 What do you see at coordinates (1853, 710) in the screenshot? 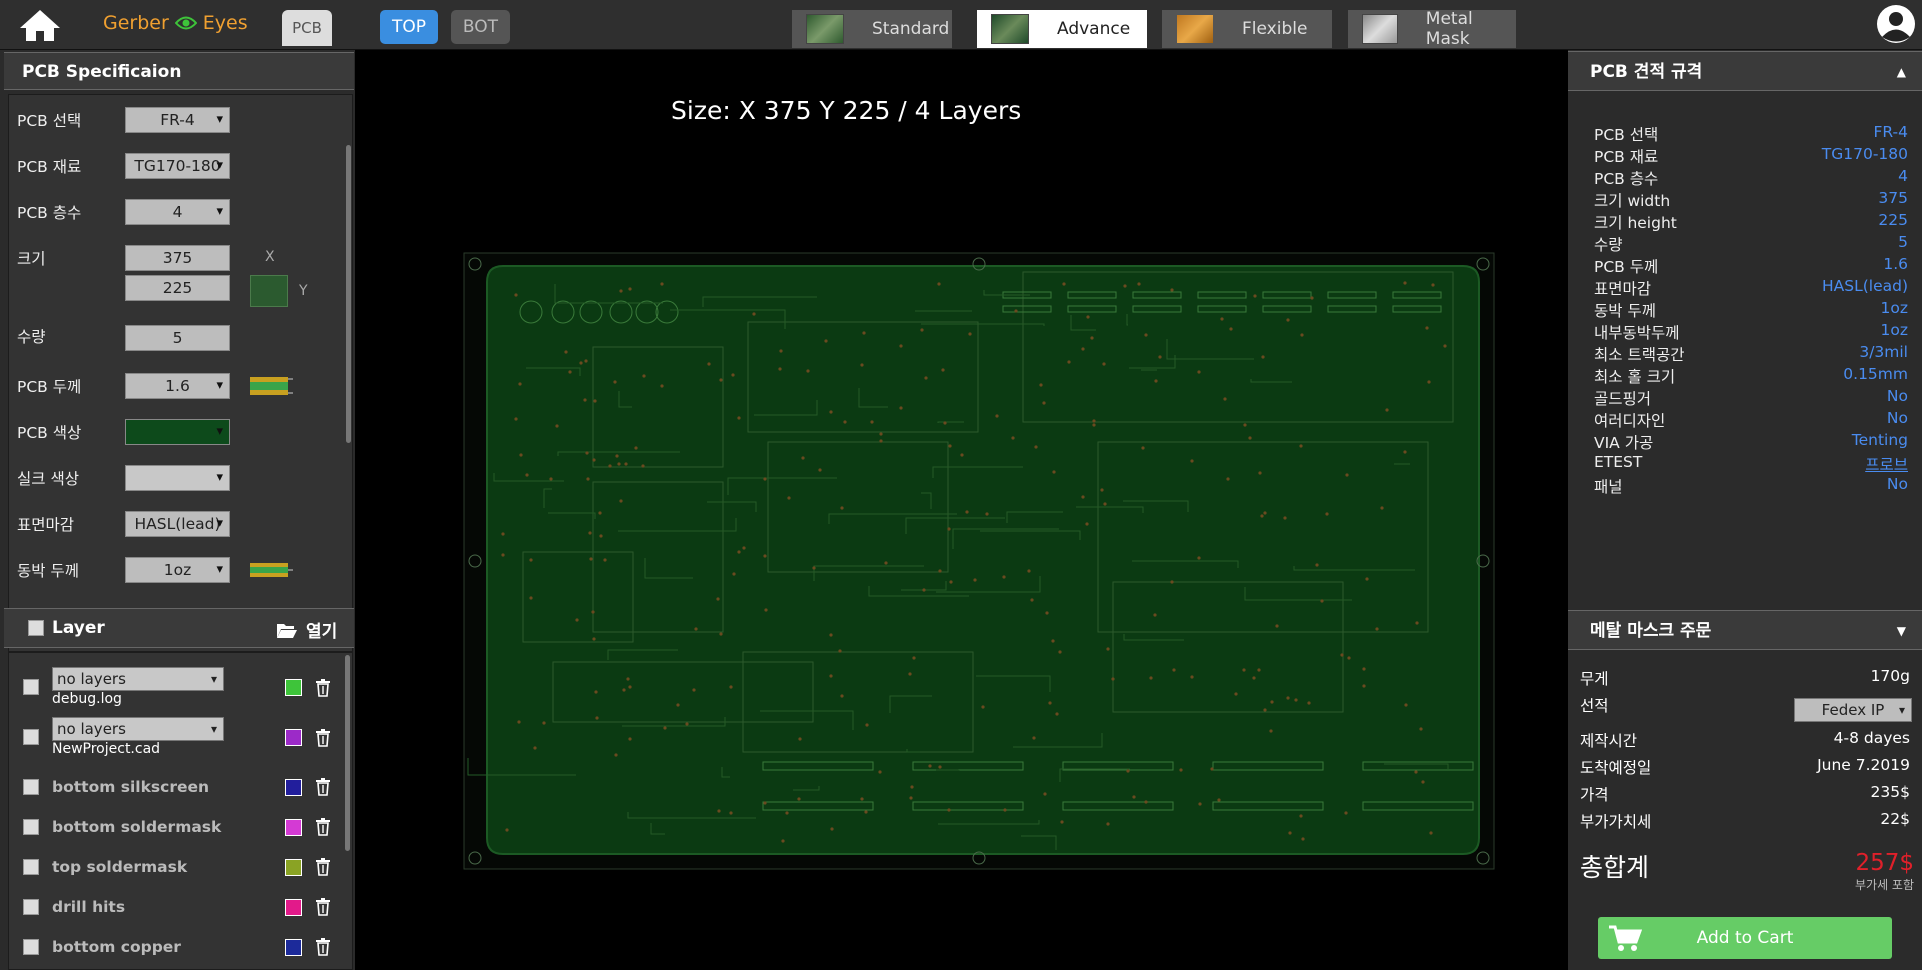
I see `shipping-method-dropdown: Fedex IP` at bounding box center [1853, 710].